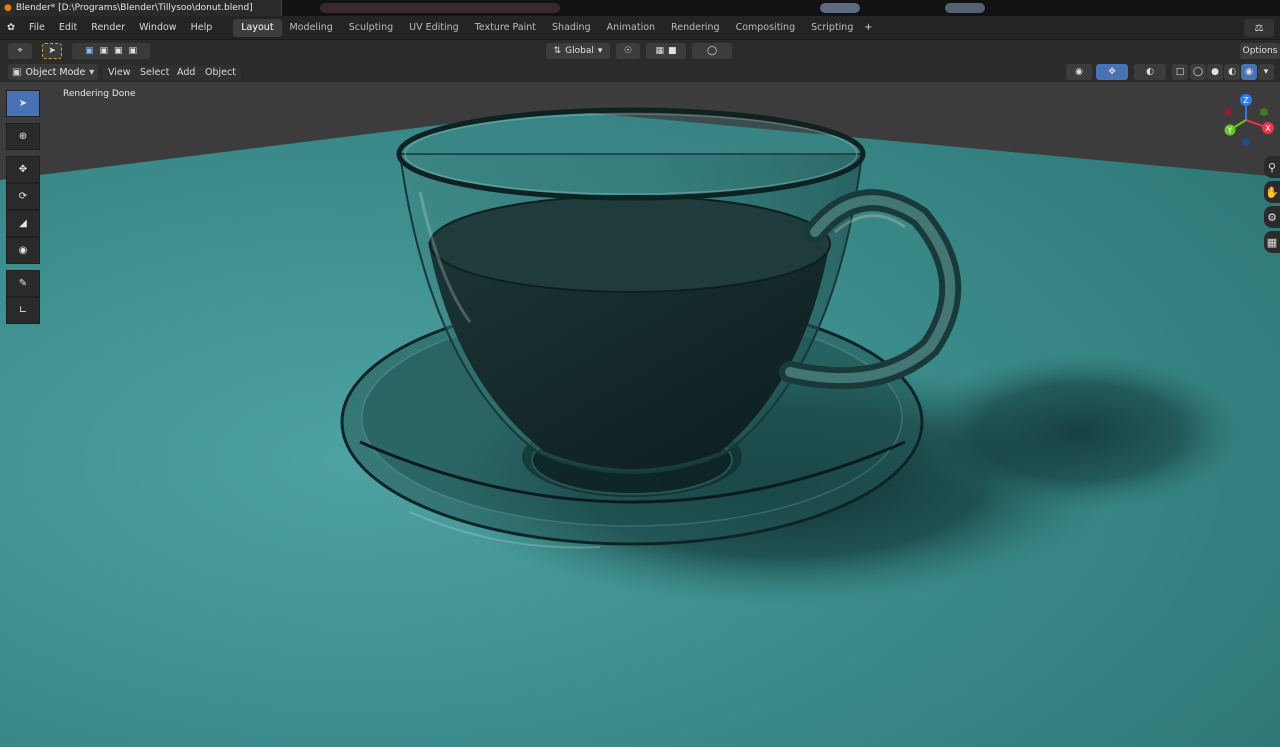 This screenshot has height=747, width=1280. I want to click on tool-measure: ∟, so click(23, 310).